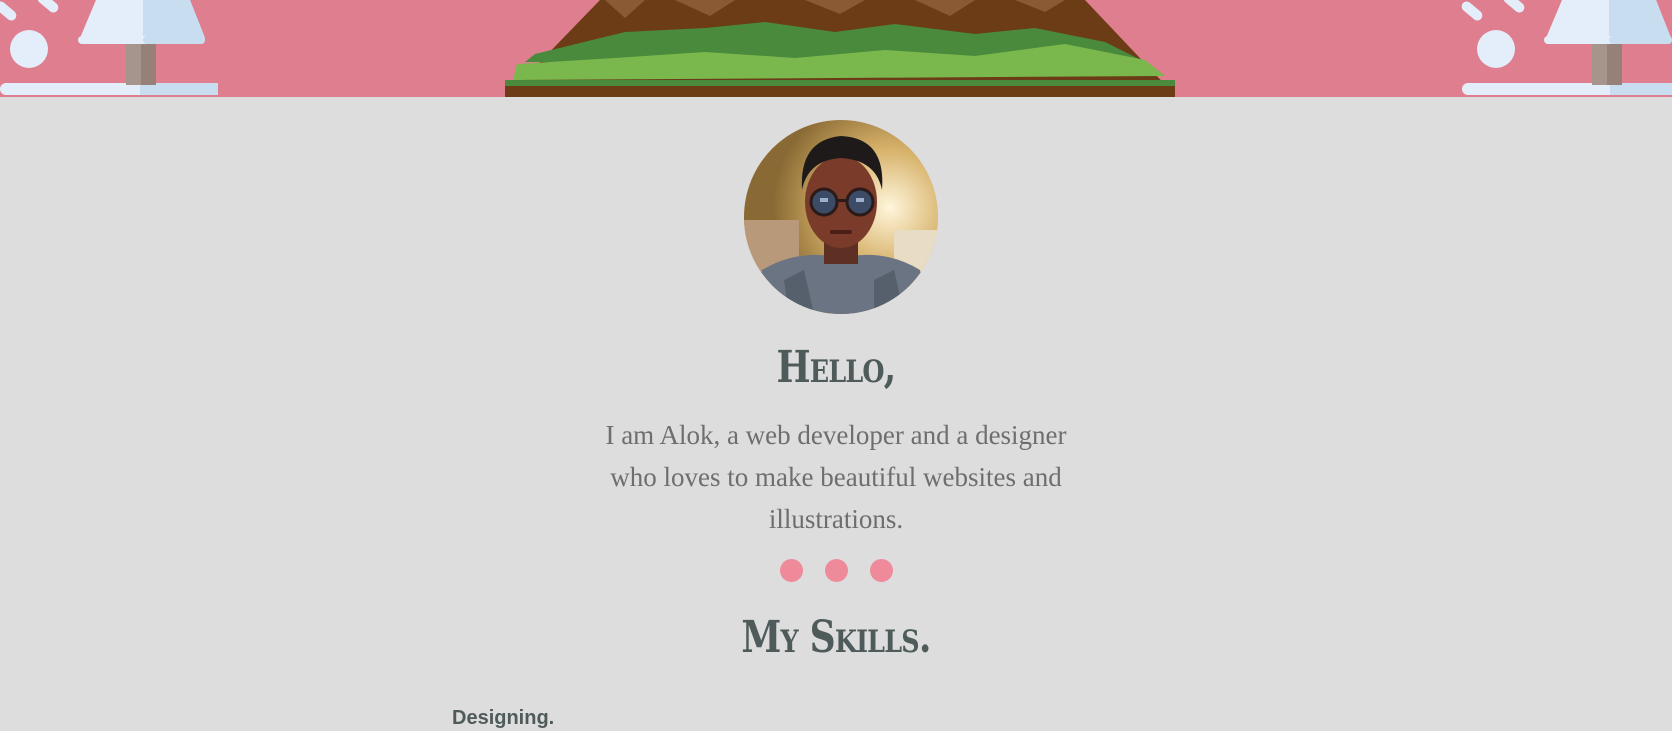 Image resolution: width=1672 pixels, height=731 pixels. What do you see at coordinates (503, 718) in the screenshot?
I see `skill-label-designing: Designing.` at bounding box center [503, 718].